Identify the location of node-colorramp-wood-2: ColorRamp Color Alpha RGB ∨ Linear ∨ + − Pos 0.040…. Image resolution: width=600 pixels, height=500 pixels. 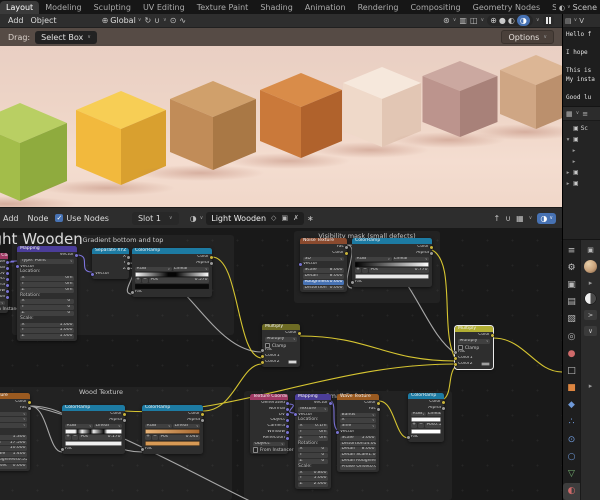
(172, 429).